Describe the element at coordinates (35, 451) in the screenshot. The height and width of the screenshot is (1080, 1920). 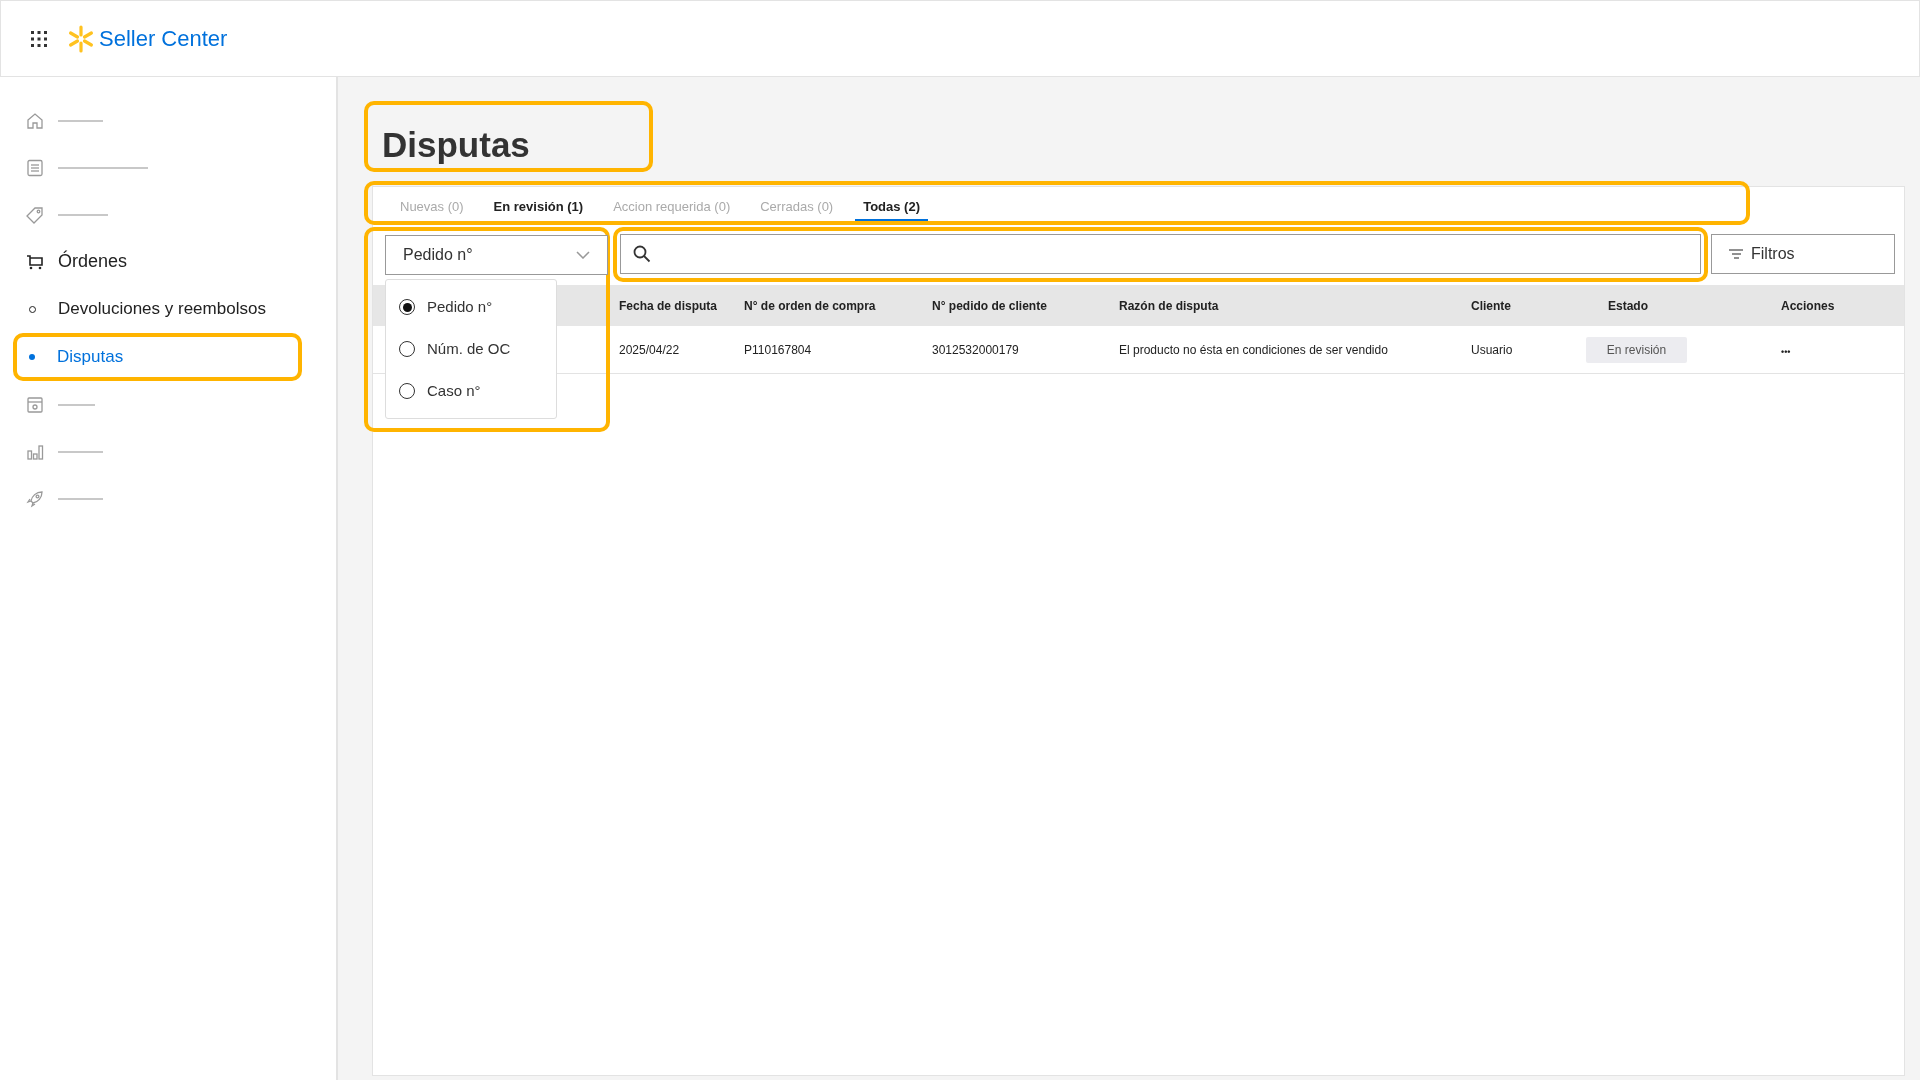
I see `bar-chart-icon` at that location.